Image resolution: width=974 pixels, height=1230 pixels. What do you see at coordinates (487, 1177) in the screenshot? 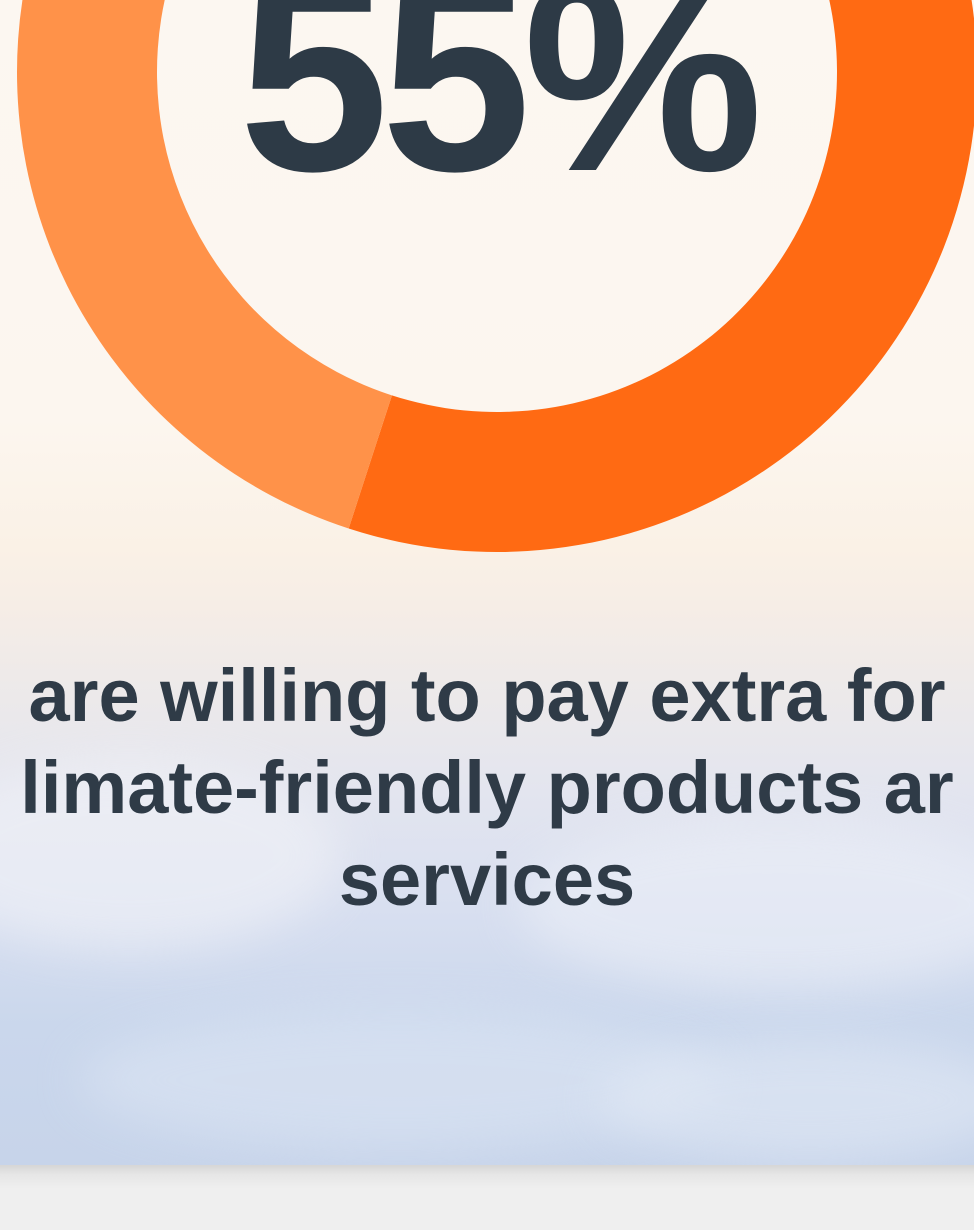
I see `card-shadow` at bounding box center [487, 1177].